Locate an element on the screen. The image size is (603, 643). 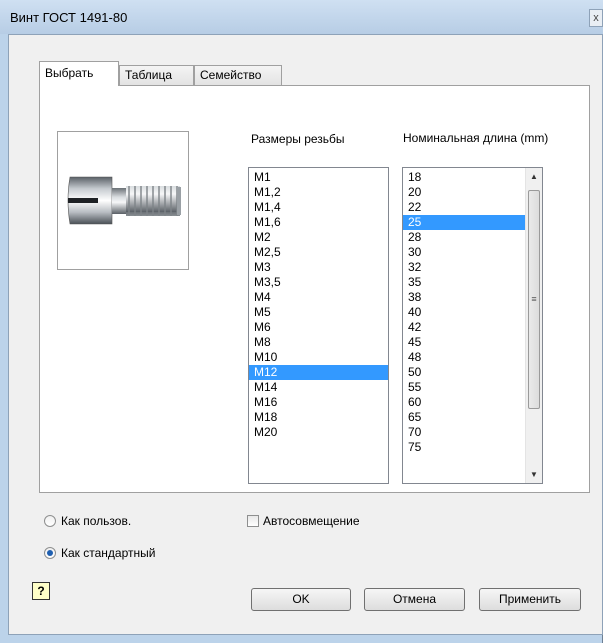
list-item: M5 is located at coordinates (318, 312).